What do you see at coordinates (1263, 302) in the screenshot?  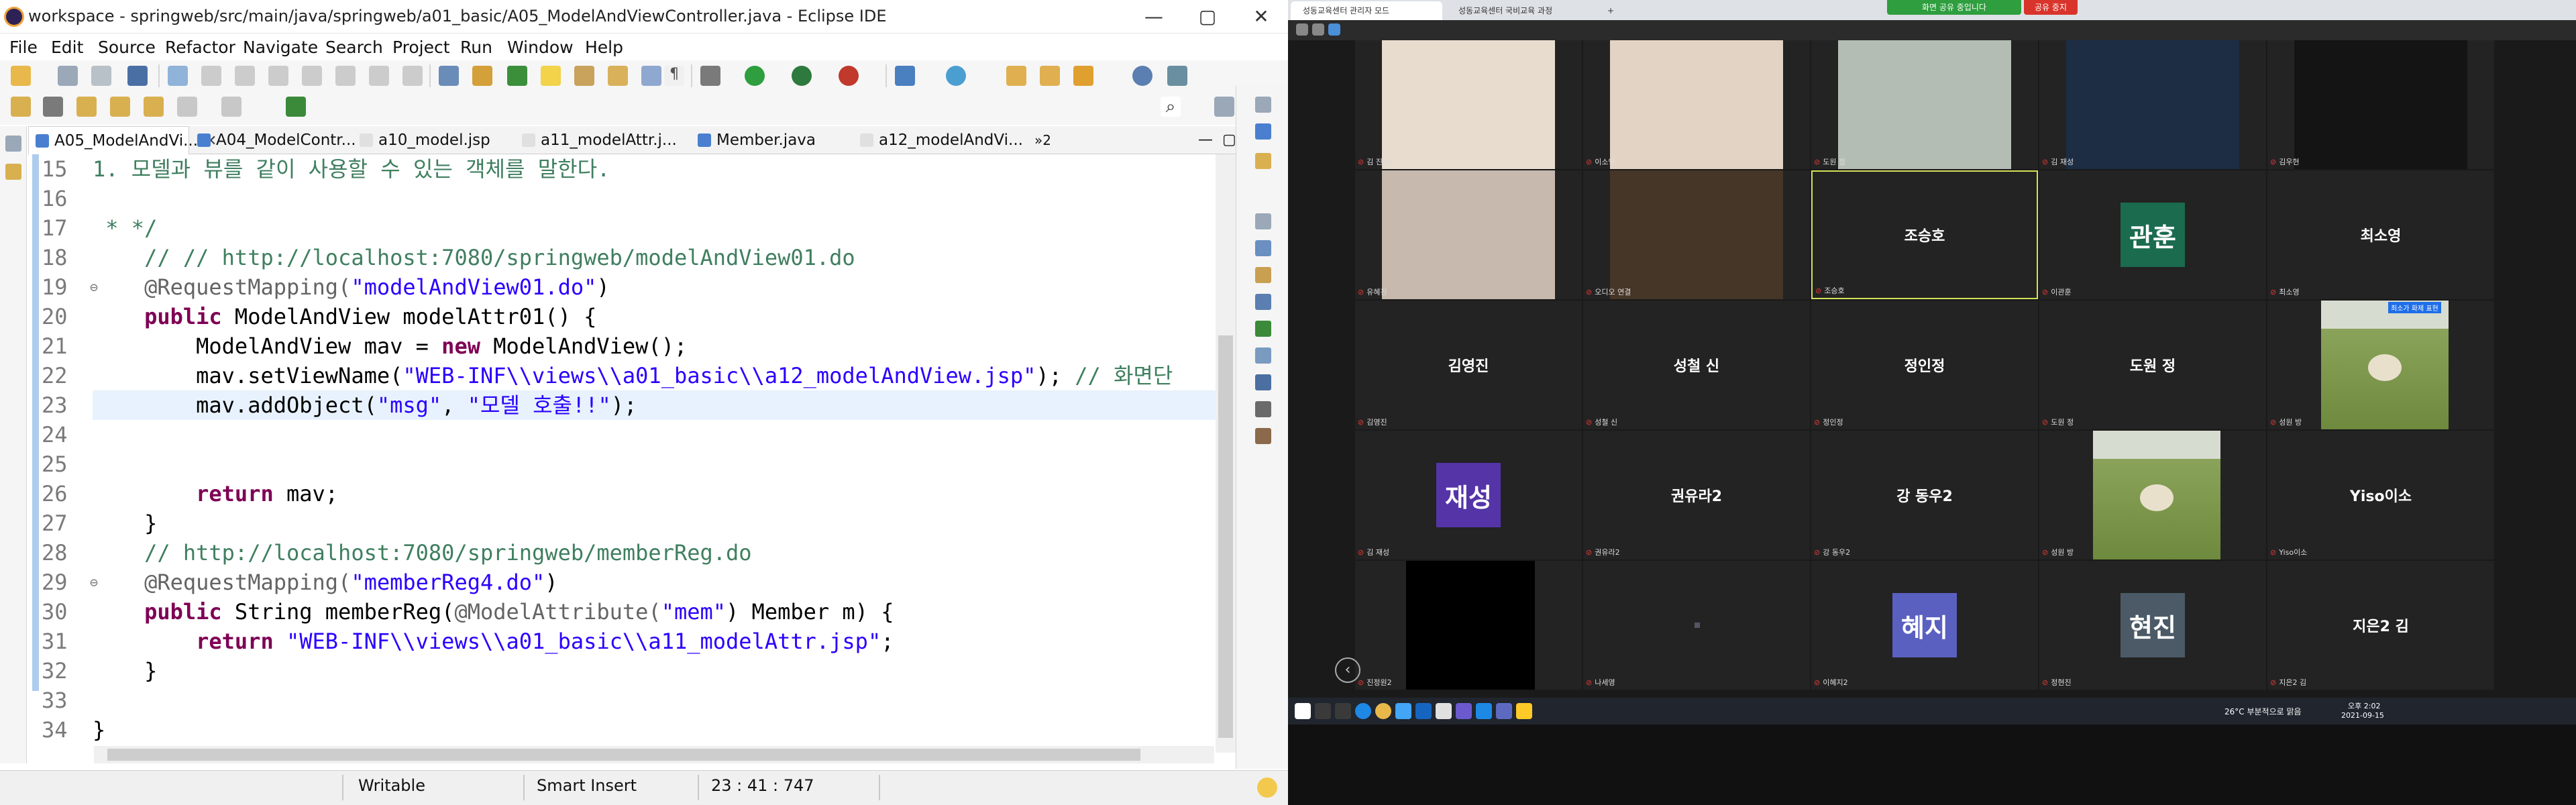 I see `servers-icon` at bounding box center [1263, 302].